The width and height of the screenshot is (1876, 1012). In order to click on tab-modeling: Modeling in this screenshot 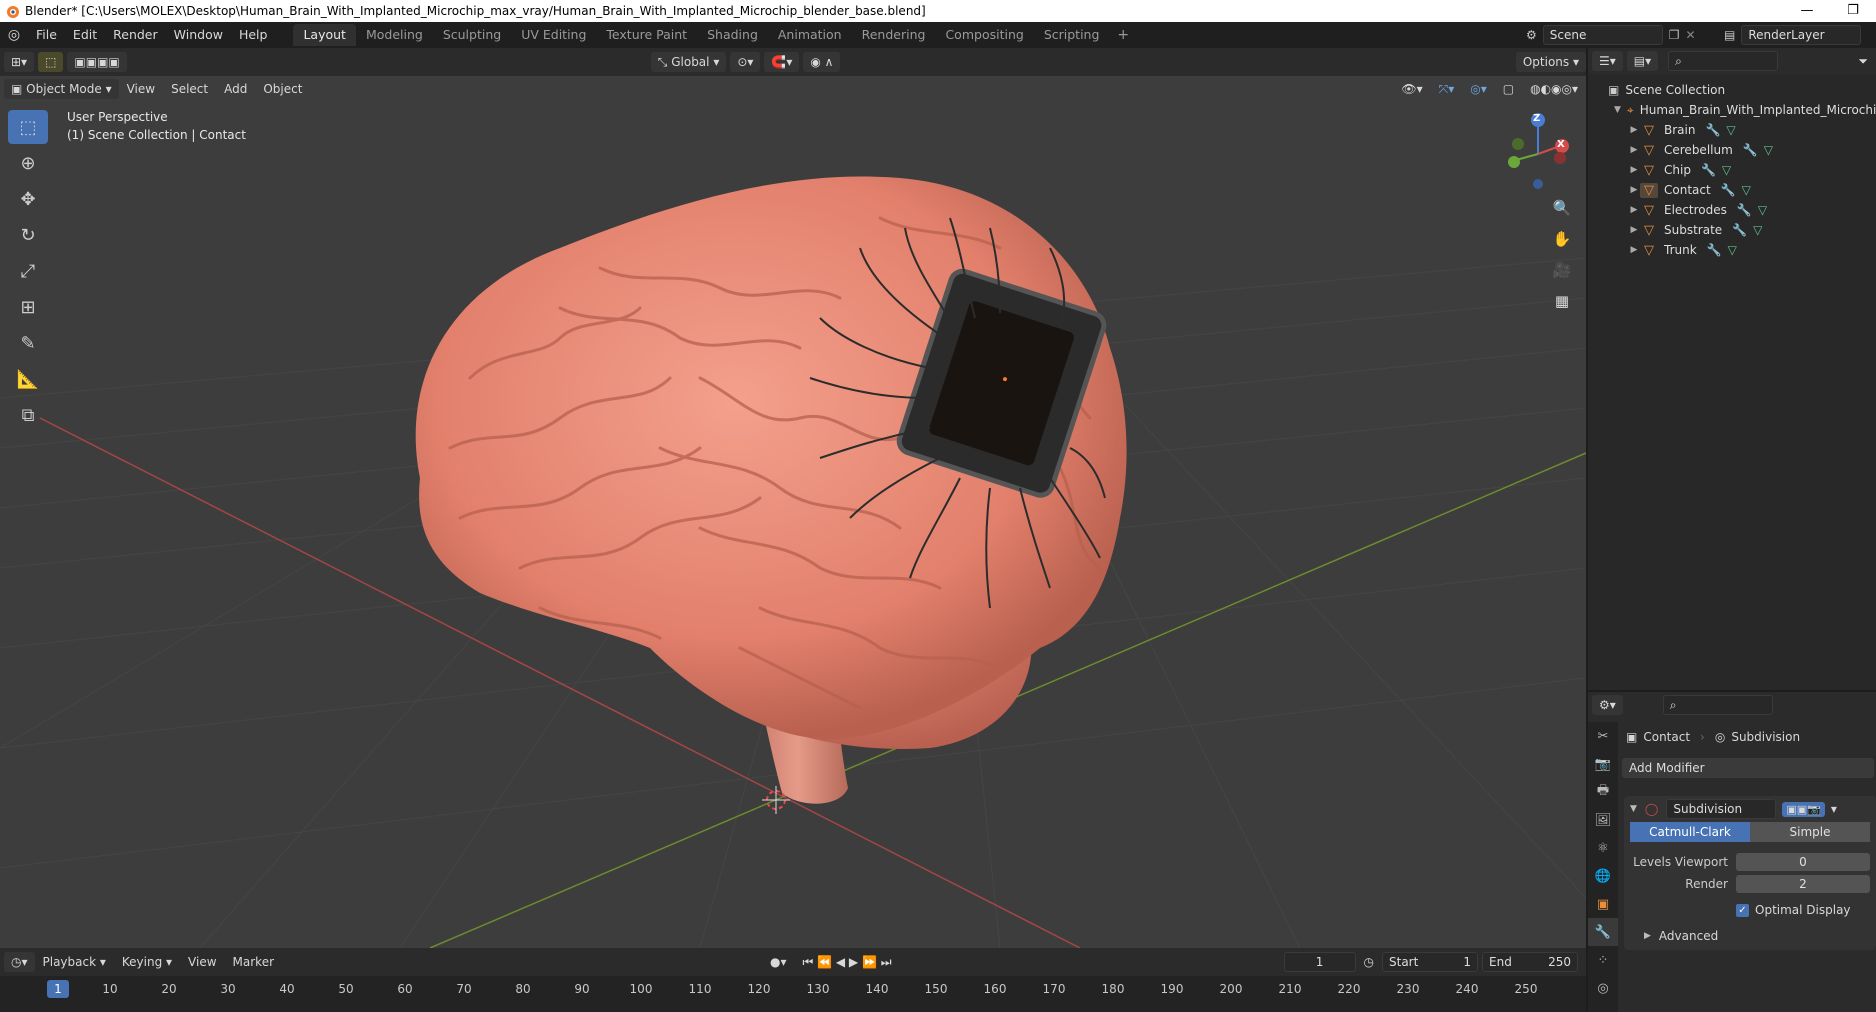, I will do `click(394, 35)`.